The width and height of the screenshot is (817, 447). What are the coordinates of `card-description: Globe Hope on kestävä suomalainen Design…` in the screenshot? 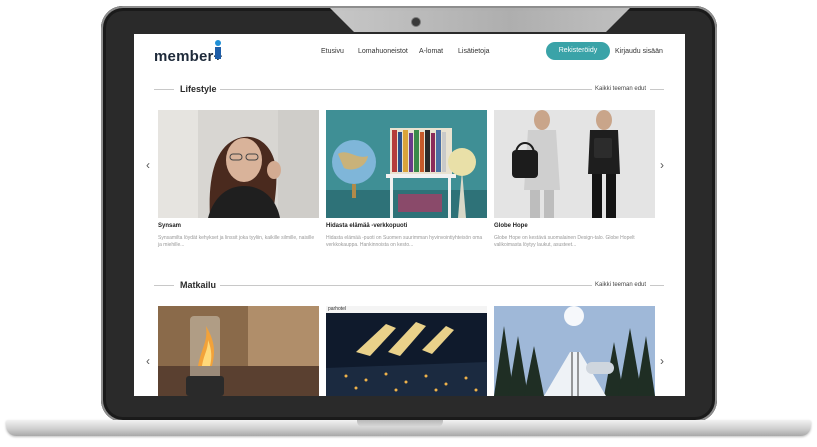 It's located at (564, 241).